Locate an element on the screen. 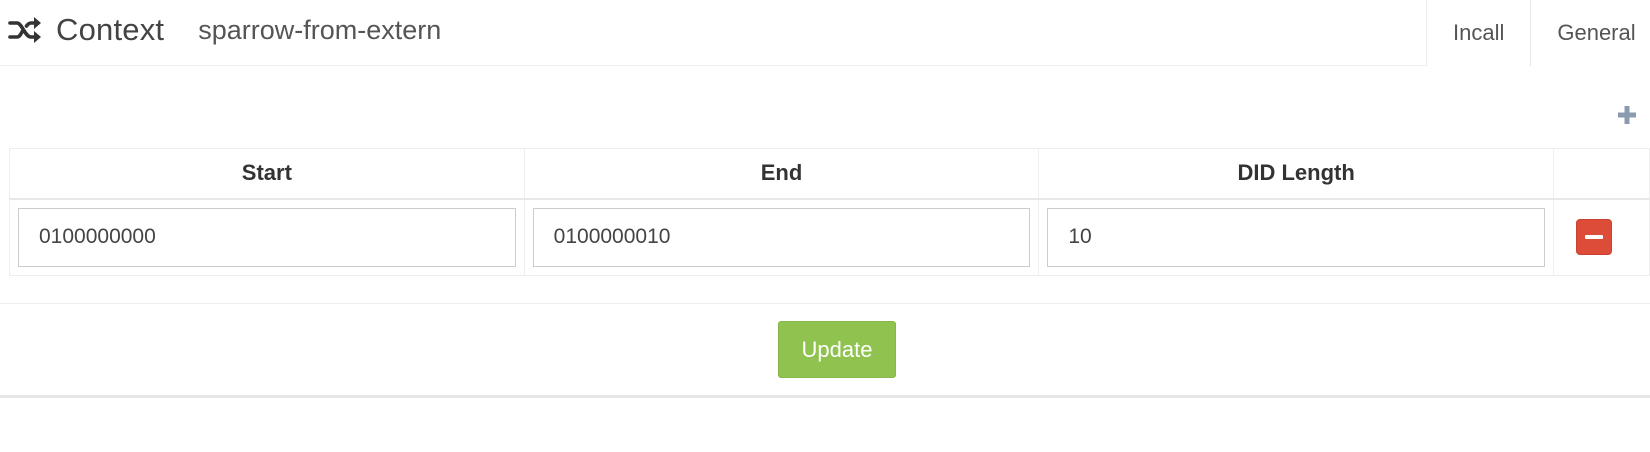  minus-icon is located at coordinates (1593, 237).